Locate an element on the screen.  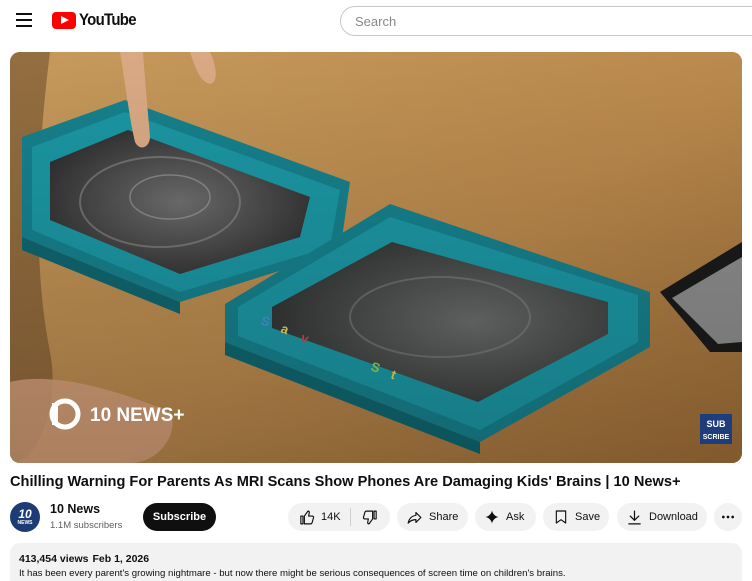
download-icon is located at coordinates (634, 517).